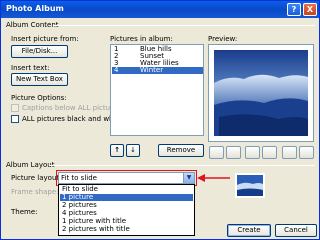 The width and height of the screenshot is (320, 240). I want to click on new-text-box-button: New Text Box, so click(39, 79).